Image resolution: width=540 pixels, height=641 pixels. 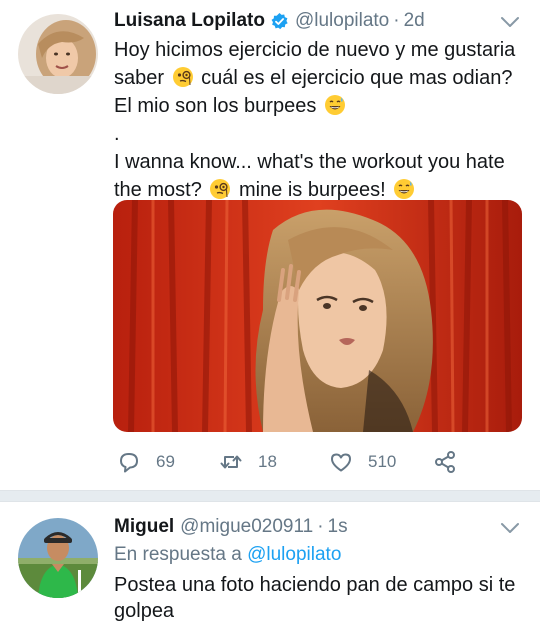 What do you see at coordinates (312, 190) in the screenshot?
I see `tweet-text-en-2: mine is burpees!` at bounding box center [312, 190].